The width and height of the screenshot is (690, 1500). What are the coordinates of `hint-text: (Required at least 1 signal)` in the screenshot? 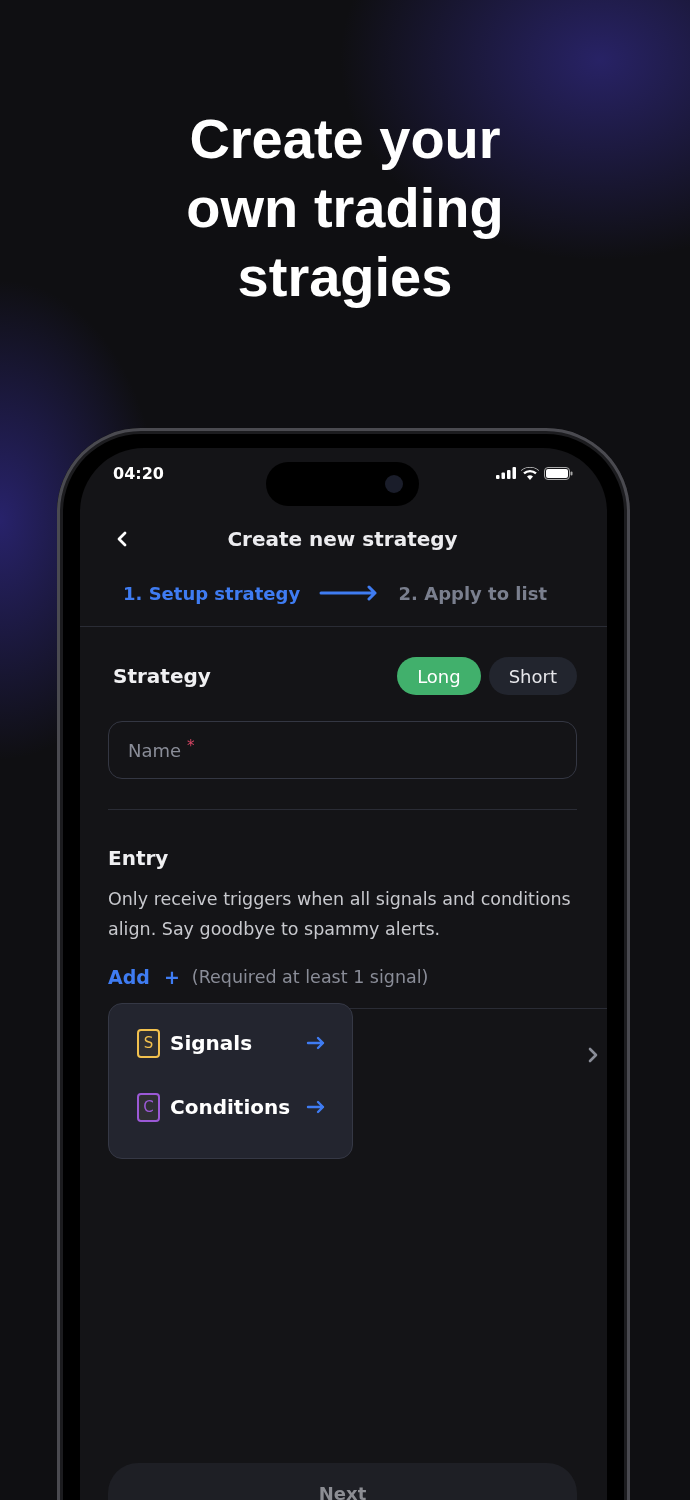 It's located at (310, 977).